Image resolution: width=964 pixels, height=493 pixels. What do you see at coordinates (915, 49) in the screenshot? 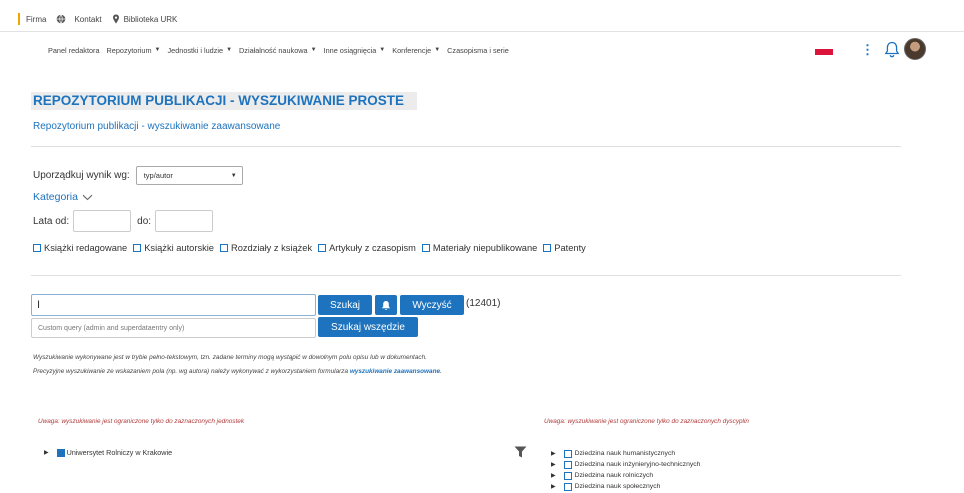
I see `user-avatar` at bounding box center [915, 49].